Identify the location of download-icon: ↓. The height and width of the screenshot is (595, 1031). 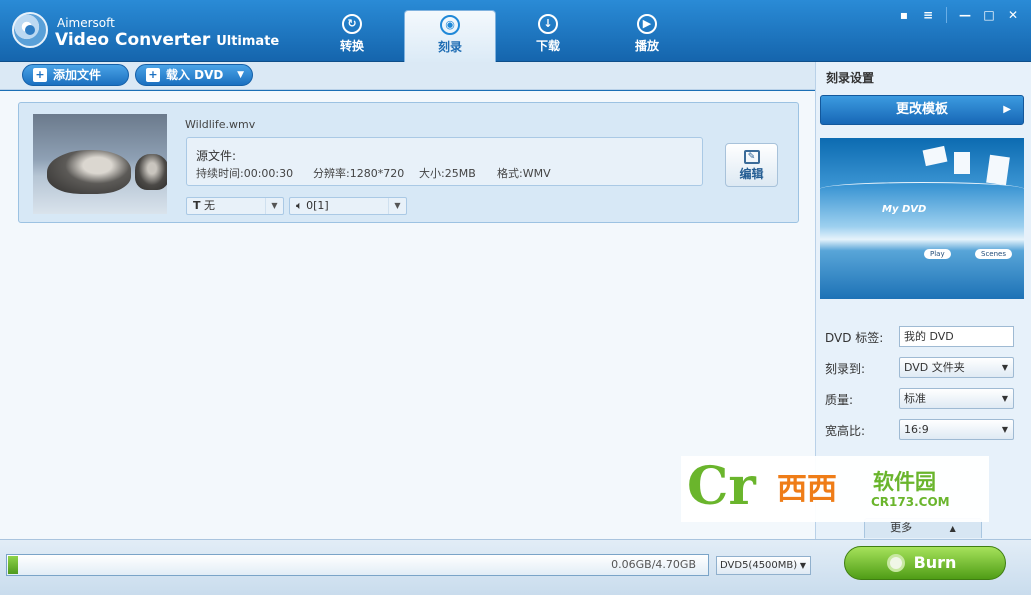
(548, 24).